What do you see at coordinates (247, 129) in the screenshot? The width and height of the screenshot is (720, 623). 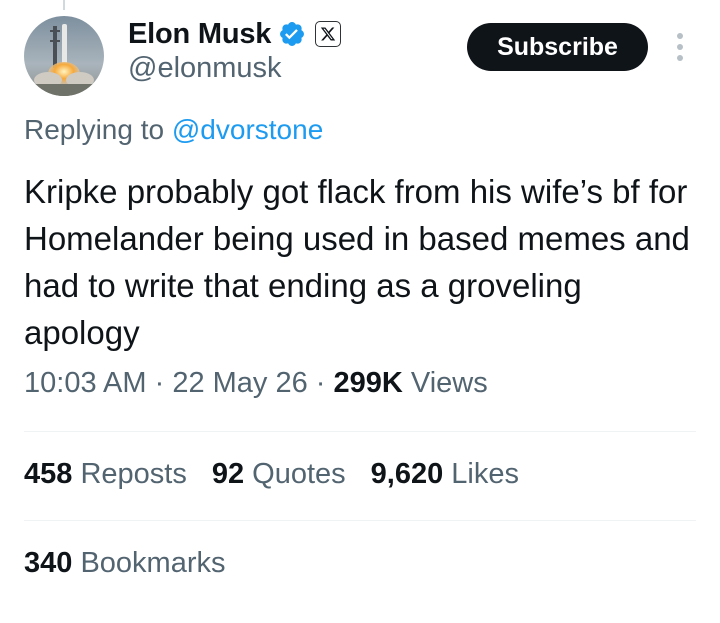 I see `reply-mention-link: @dvorstone` at bounding box center [247, 129].